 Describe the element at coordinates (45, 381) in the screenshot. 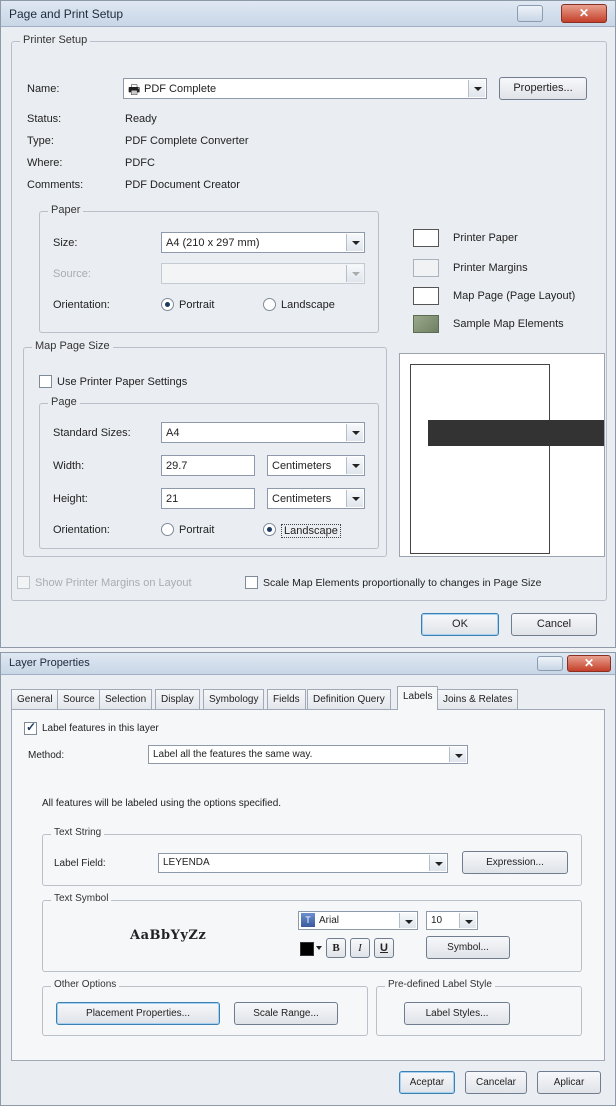

I see `use-printer-paper-checkbox` at that location.